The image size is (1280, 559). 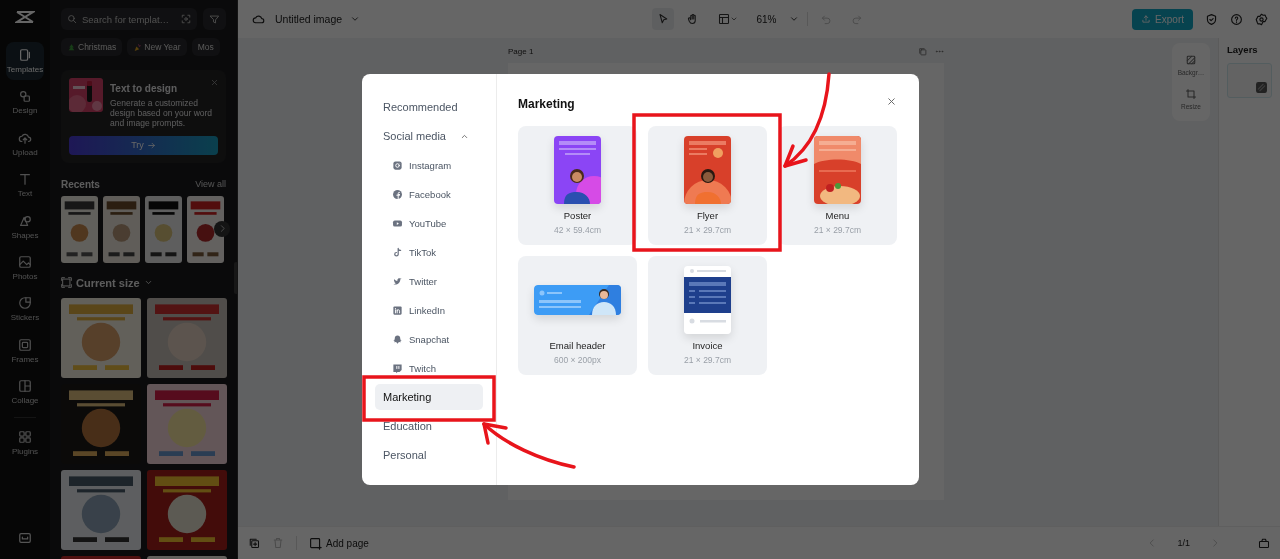 I want to click on section-title: Recents, so click(x=80, y=184).